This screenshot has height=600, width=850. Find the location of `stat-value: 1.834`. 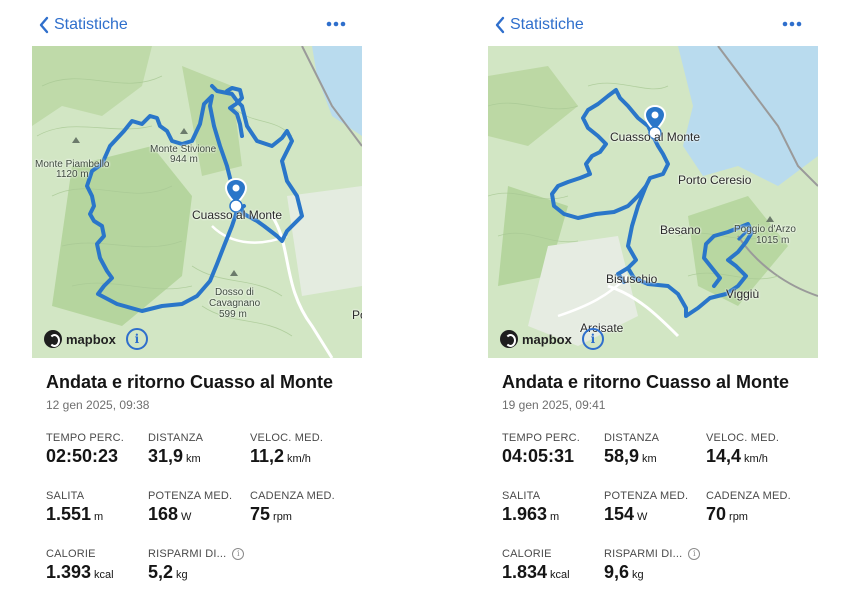

stat-value: 1.834 is located at coordinates (525, 572).